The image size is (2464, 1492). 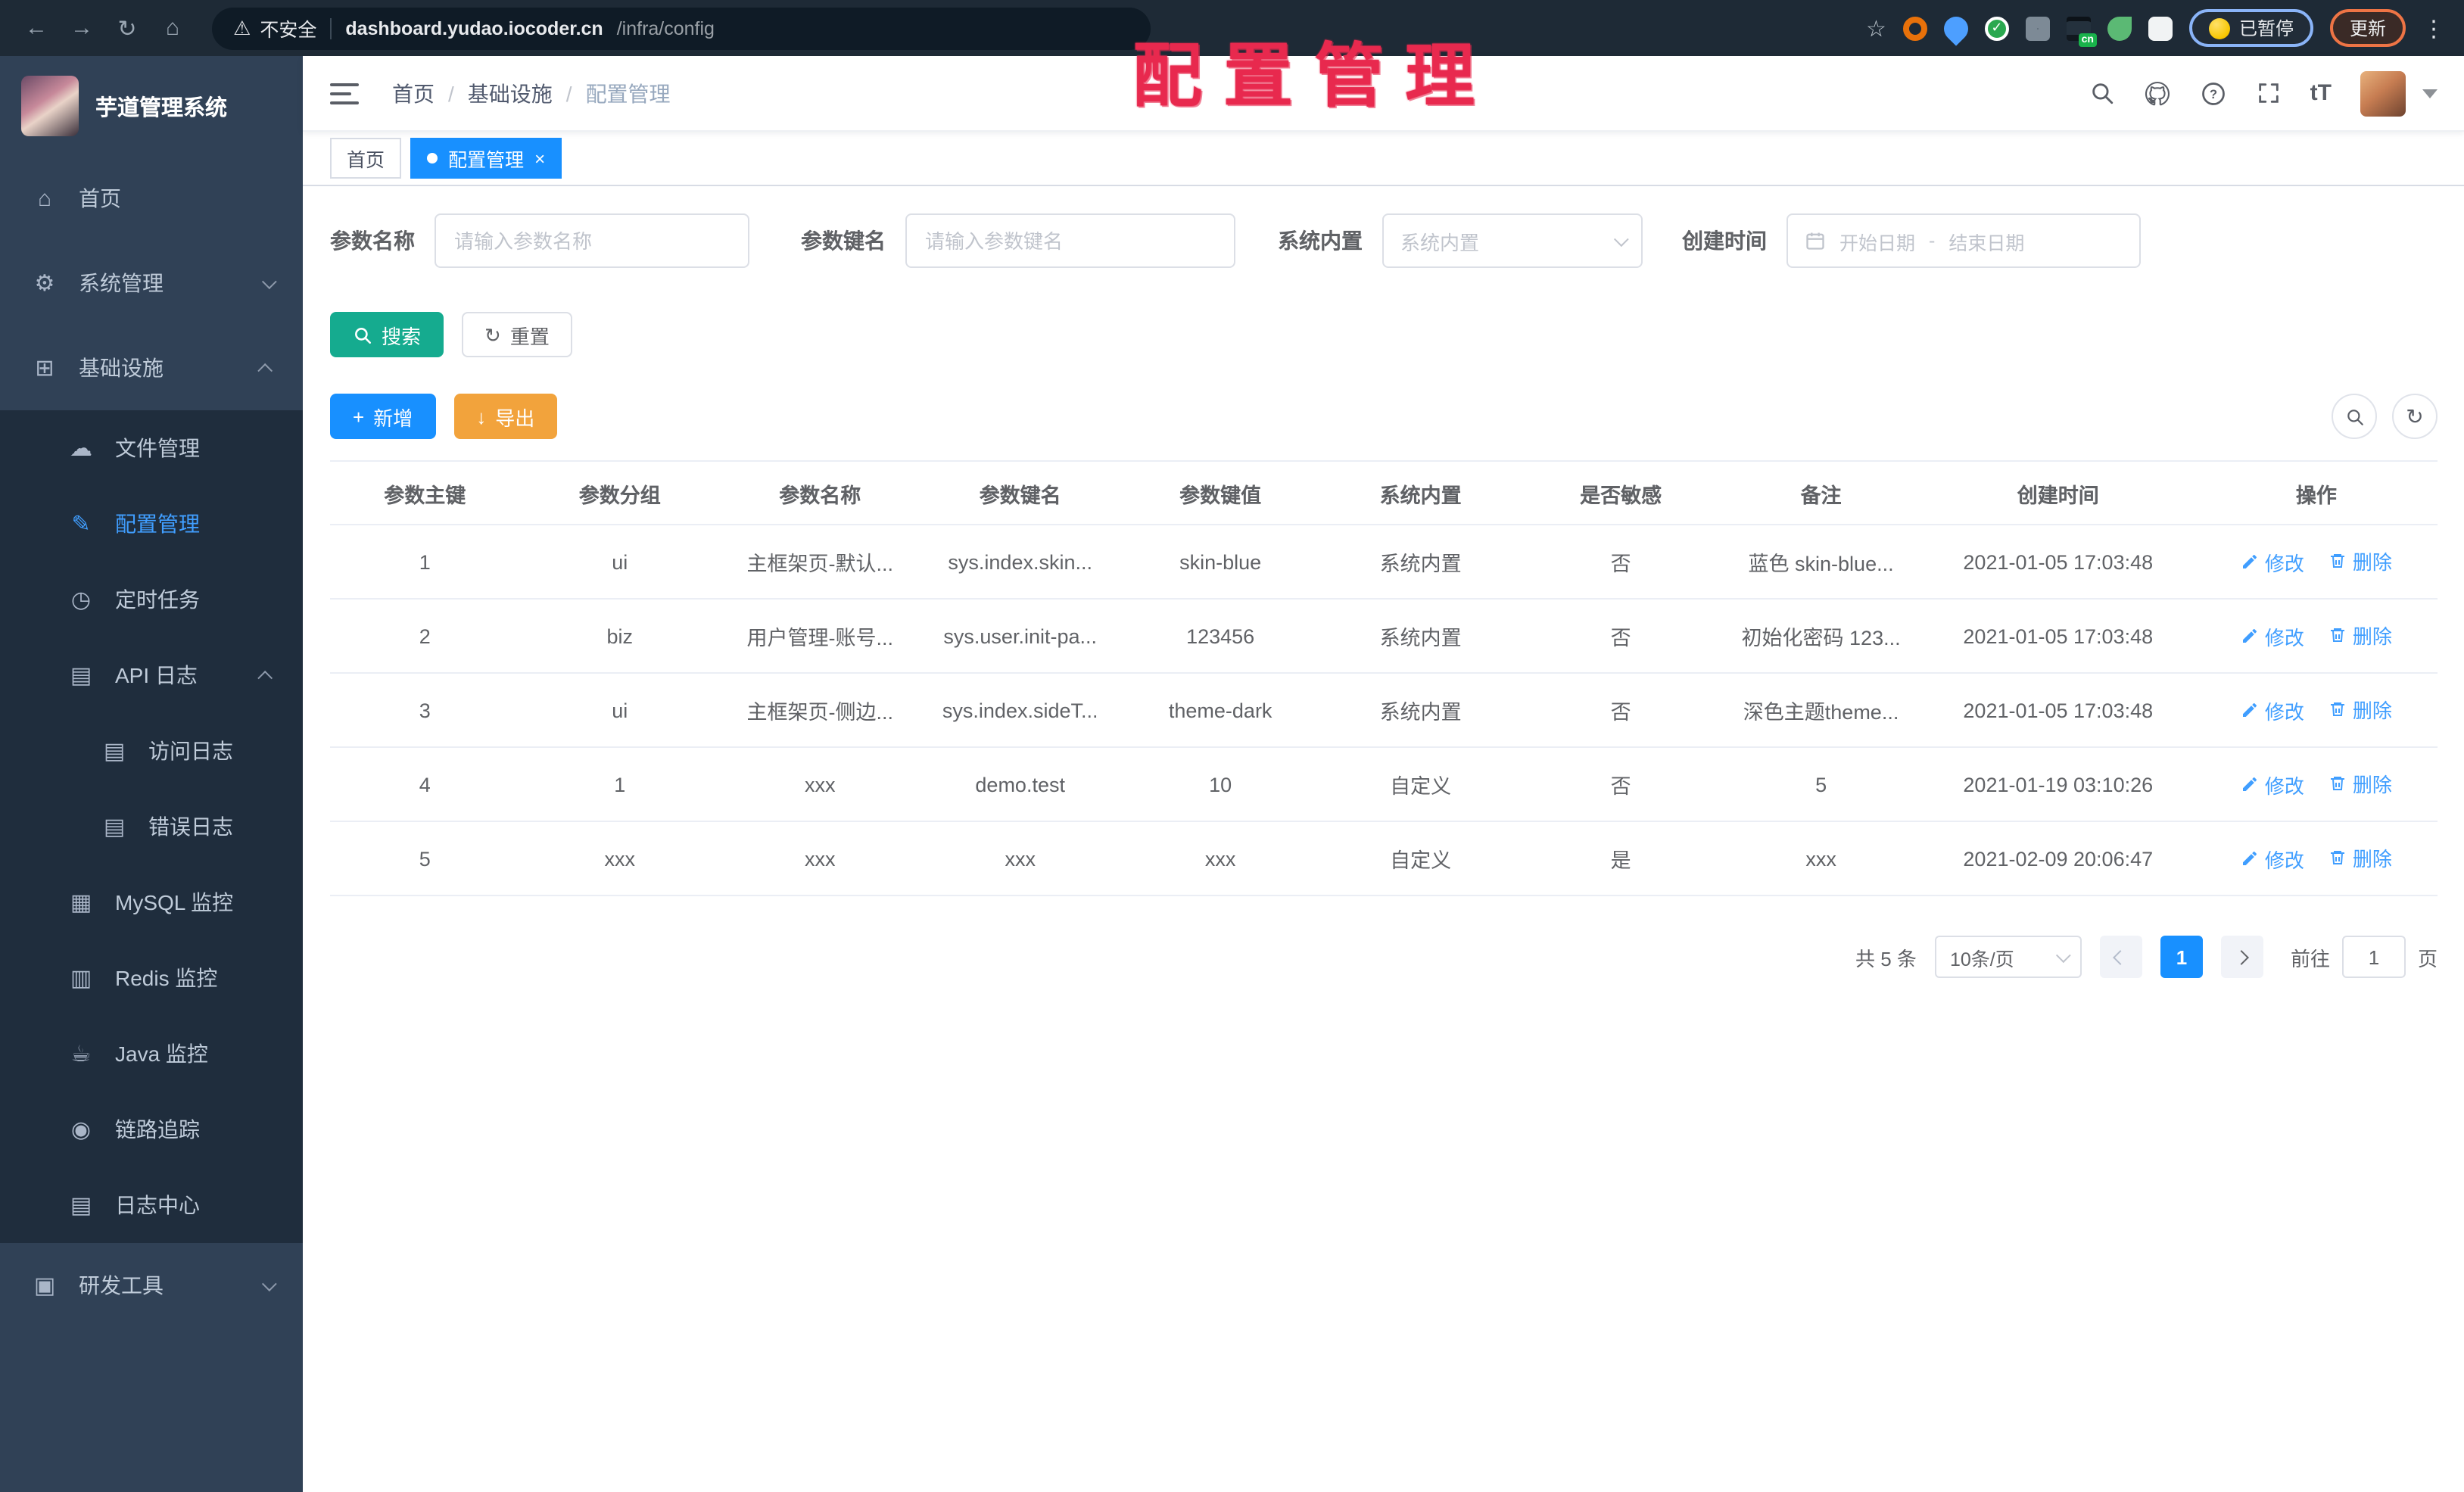 What do you see at coordinates (151, 367) in the screenshot?
I see `sidebar-item-infra: ⊞ 基础设施` at bounding box center [151, 367].